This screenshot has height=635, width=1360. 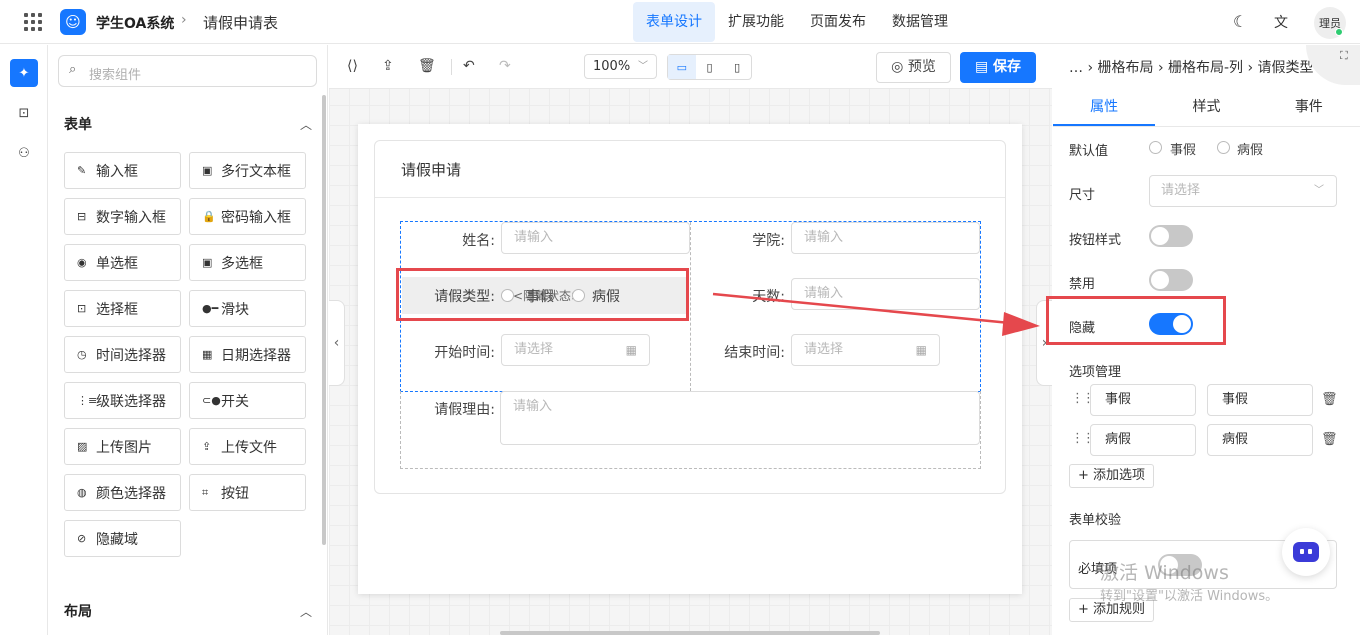 I want to click on nav-form-design: 表单设计, so click(x=674, y=22).